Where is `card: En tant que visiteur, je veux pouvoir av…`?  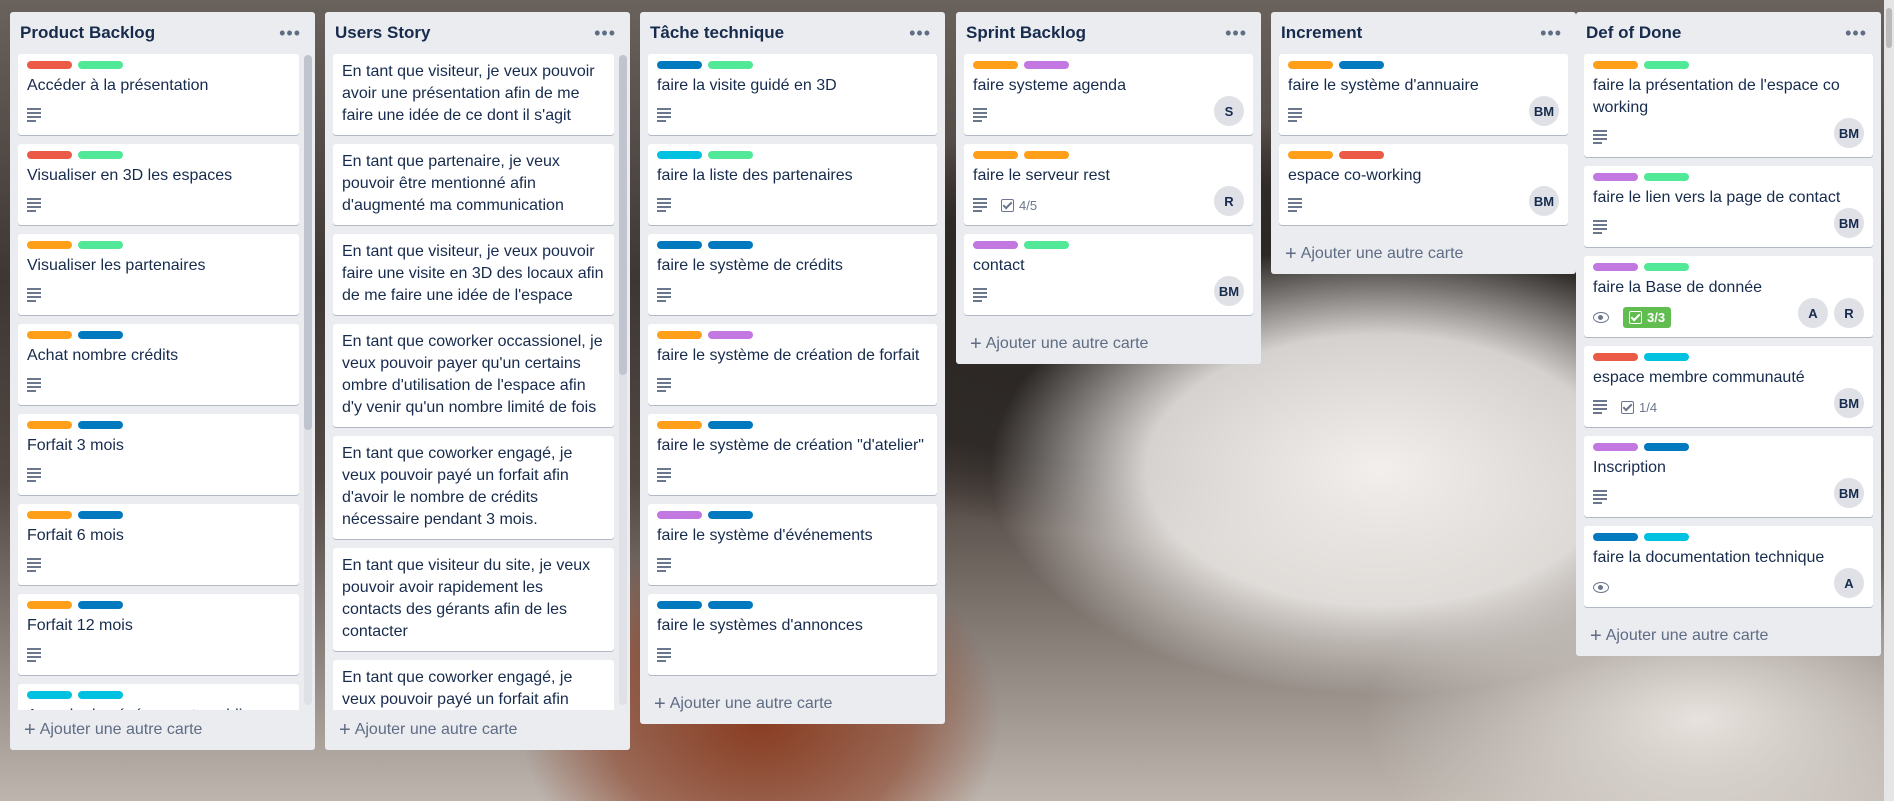
card: En tant que visiteur, je veux pouvoir av… is located at coordinates (473, 94).